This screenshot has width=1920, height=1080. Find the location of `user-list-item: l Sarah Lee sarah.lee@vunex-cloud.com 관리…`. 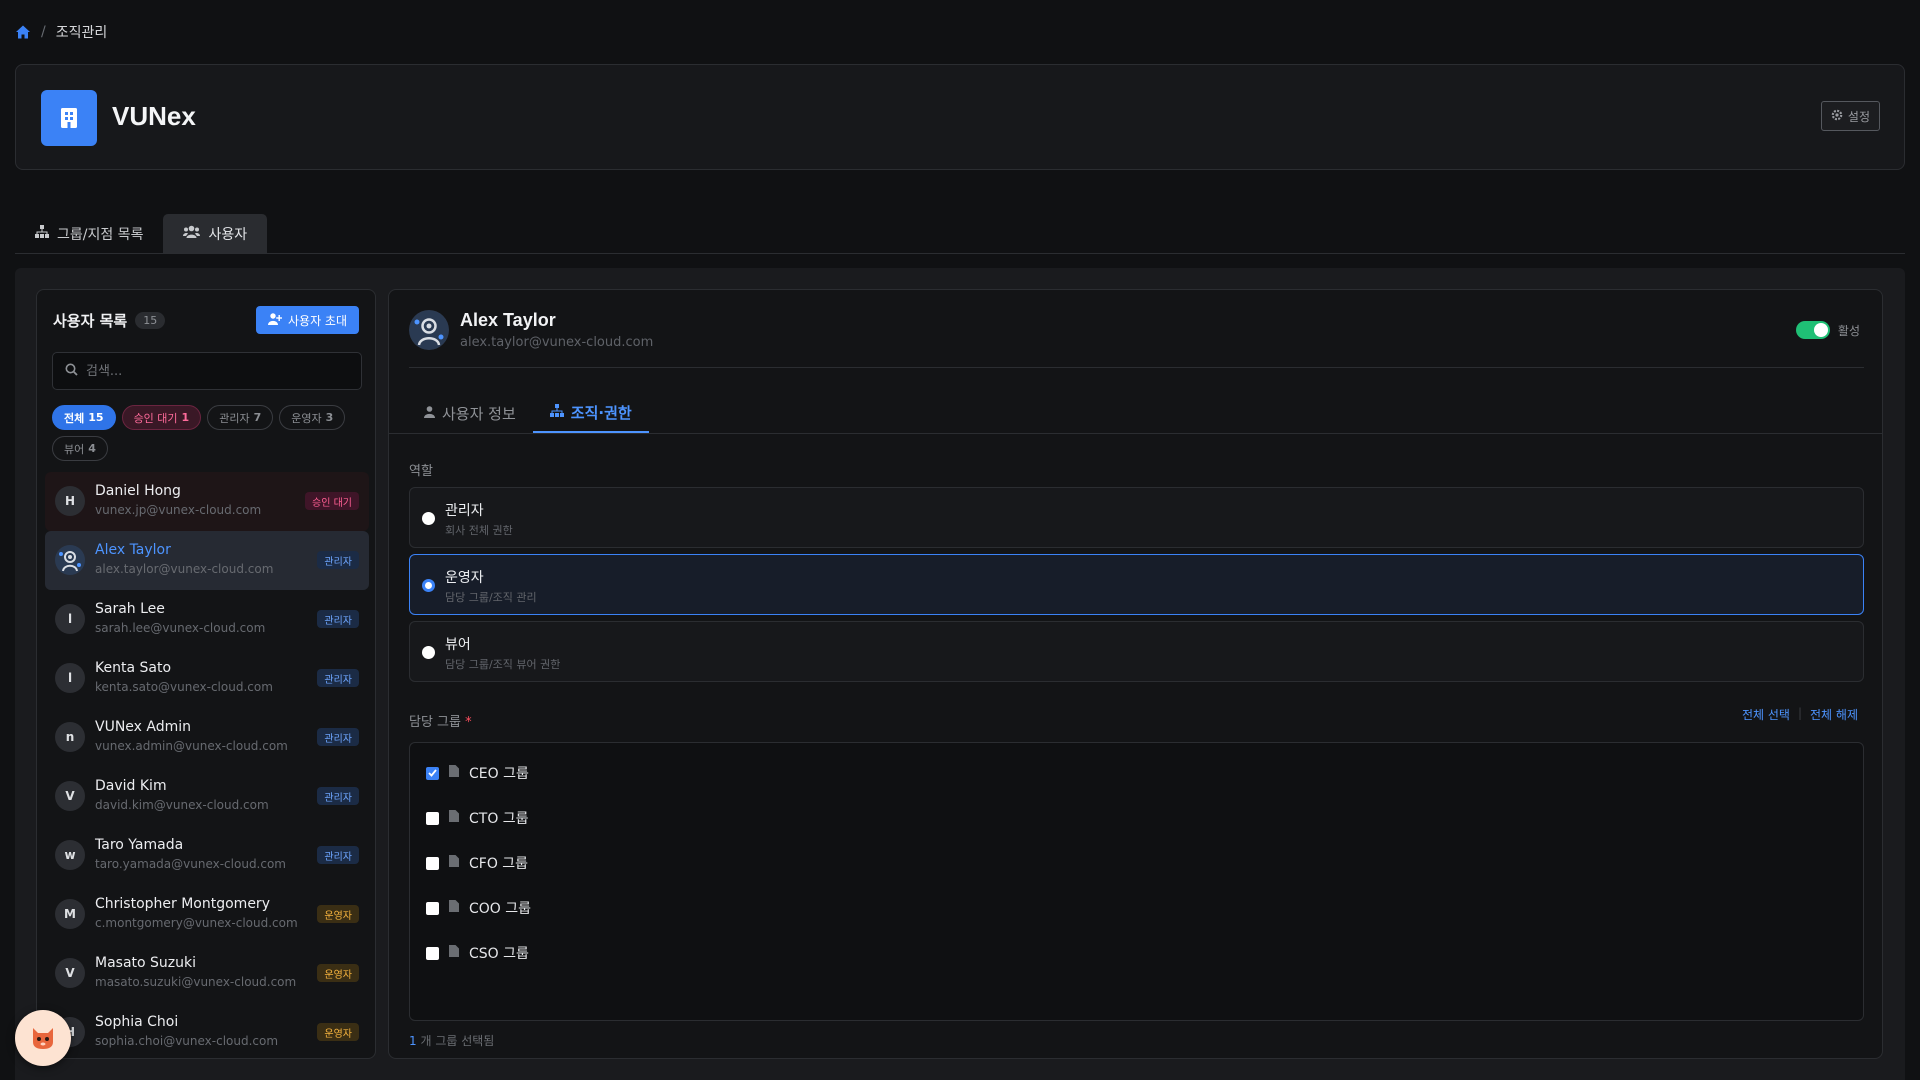

user-list-item: l Sarah Lee sarah.lee@vunex-cloud.com 관리… is located at coordinates (207, 619).